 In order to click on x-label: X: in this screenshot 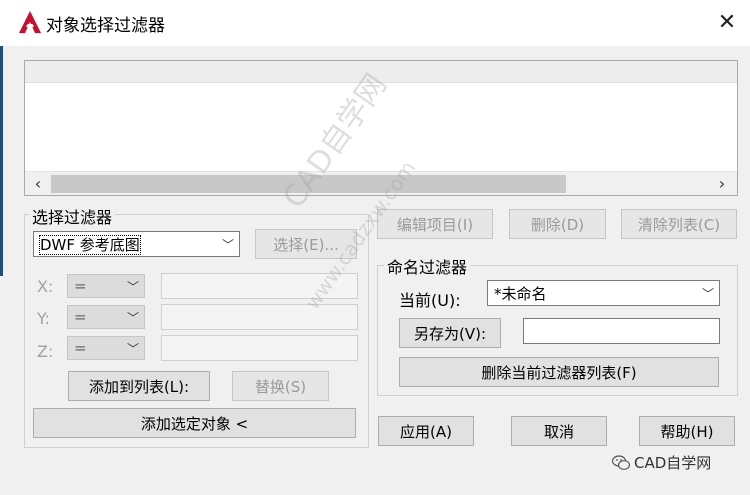, I will do `click(45, 286)`.